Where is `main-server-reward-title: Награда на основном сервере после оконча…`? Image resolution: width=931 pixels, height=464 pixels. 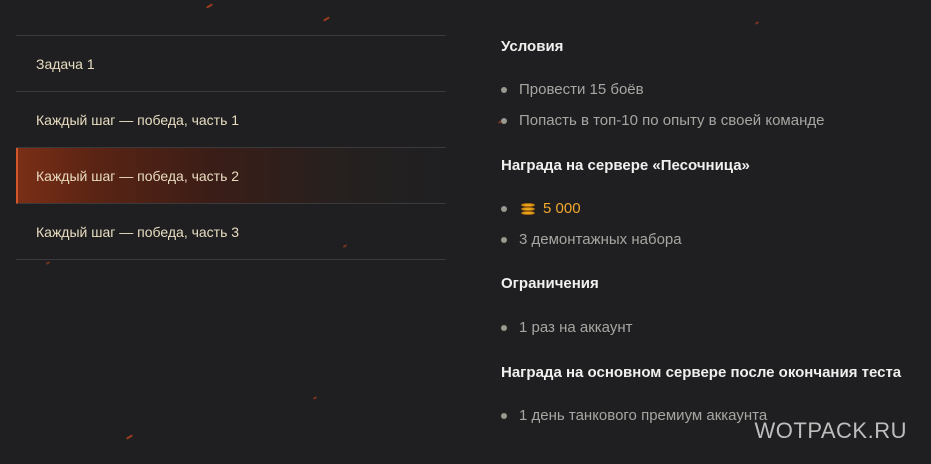 main-server-reward-title: Награда на основном сервере после оконча… is located at coordinates (701, 372).